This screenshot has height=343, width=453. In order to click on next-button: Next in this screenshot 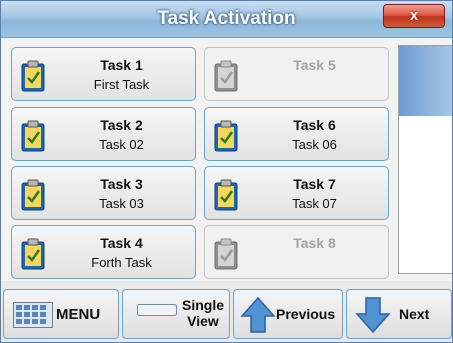, I will do `click(399, 314)`.